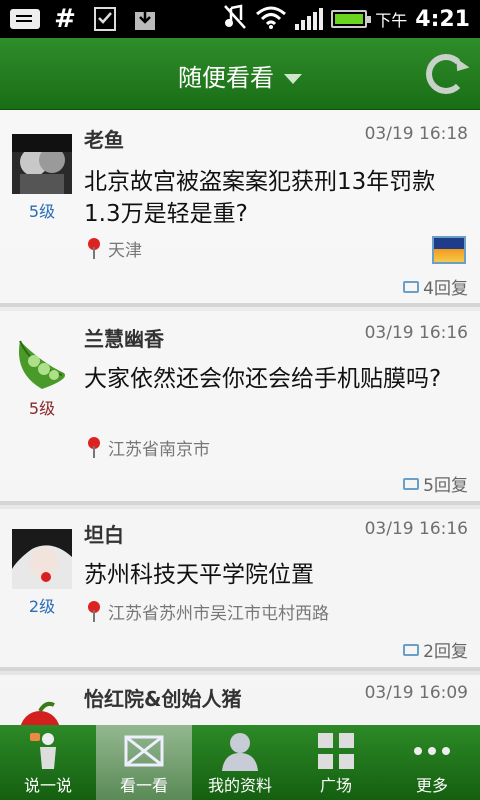 The image size is (480, 800). I want to click on grid-icon, so click(336, 751).